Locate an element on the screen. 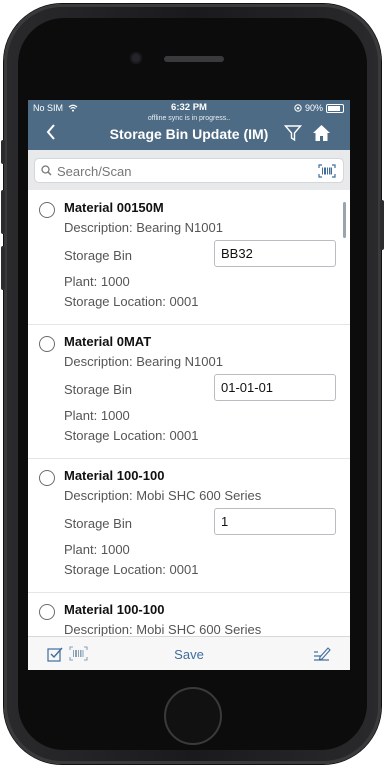  filter-button is located at coordinates (293, 135).